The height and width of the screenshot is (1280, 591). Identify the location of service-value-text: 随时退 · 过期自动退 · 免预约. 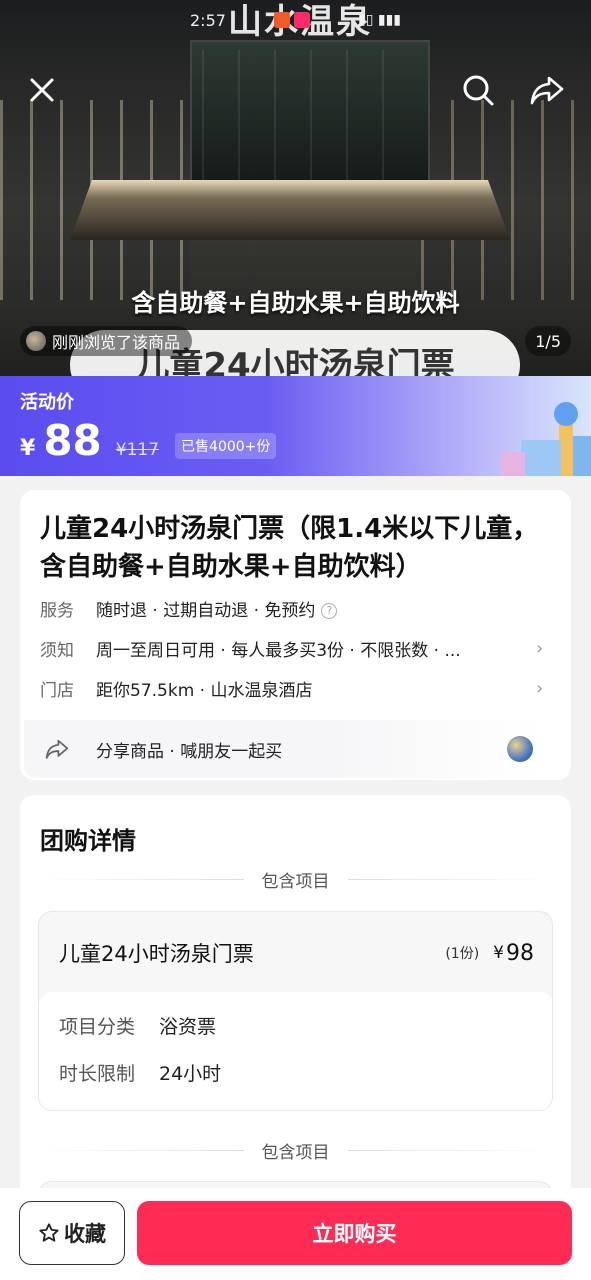
(206, 610).